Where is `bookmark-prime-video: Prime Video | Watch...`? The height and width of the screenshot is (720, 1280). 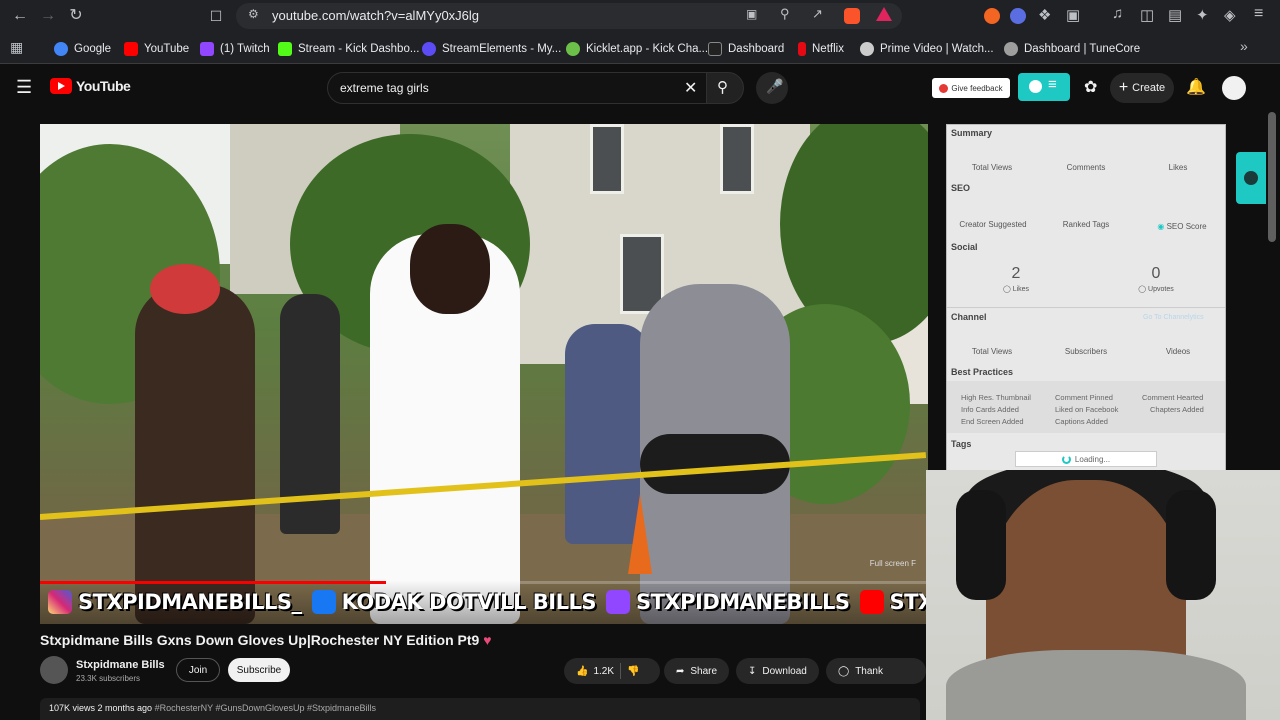 bookmark-prime-video: Prime Video | Watch... is located at coordinates (927, 49).